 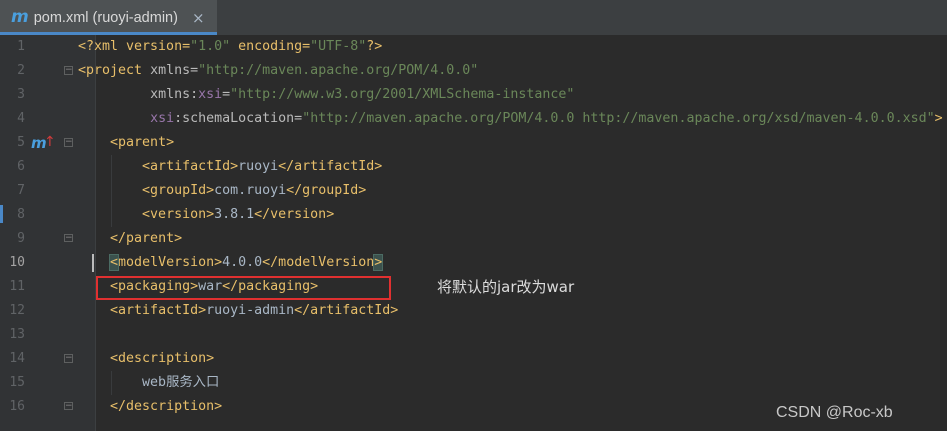 What do you see at coordinates (142, 142) in the screenshot?
I see `code-text: <parent>` at bounding box center [142, 142].